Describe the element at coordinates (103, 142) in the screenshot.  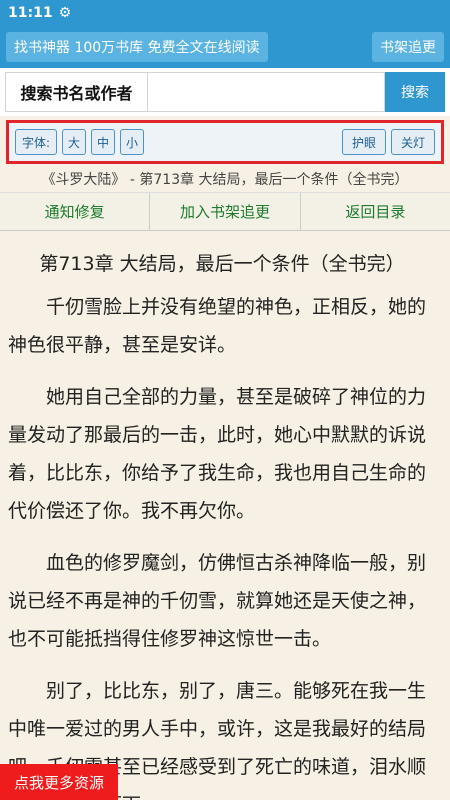
I see `font-medium-button: 中` at that location.